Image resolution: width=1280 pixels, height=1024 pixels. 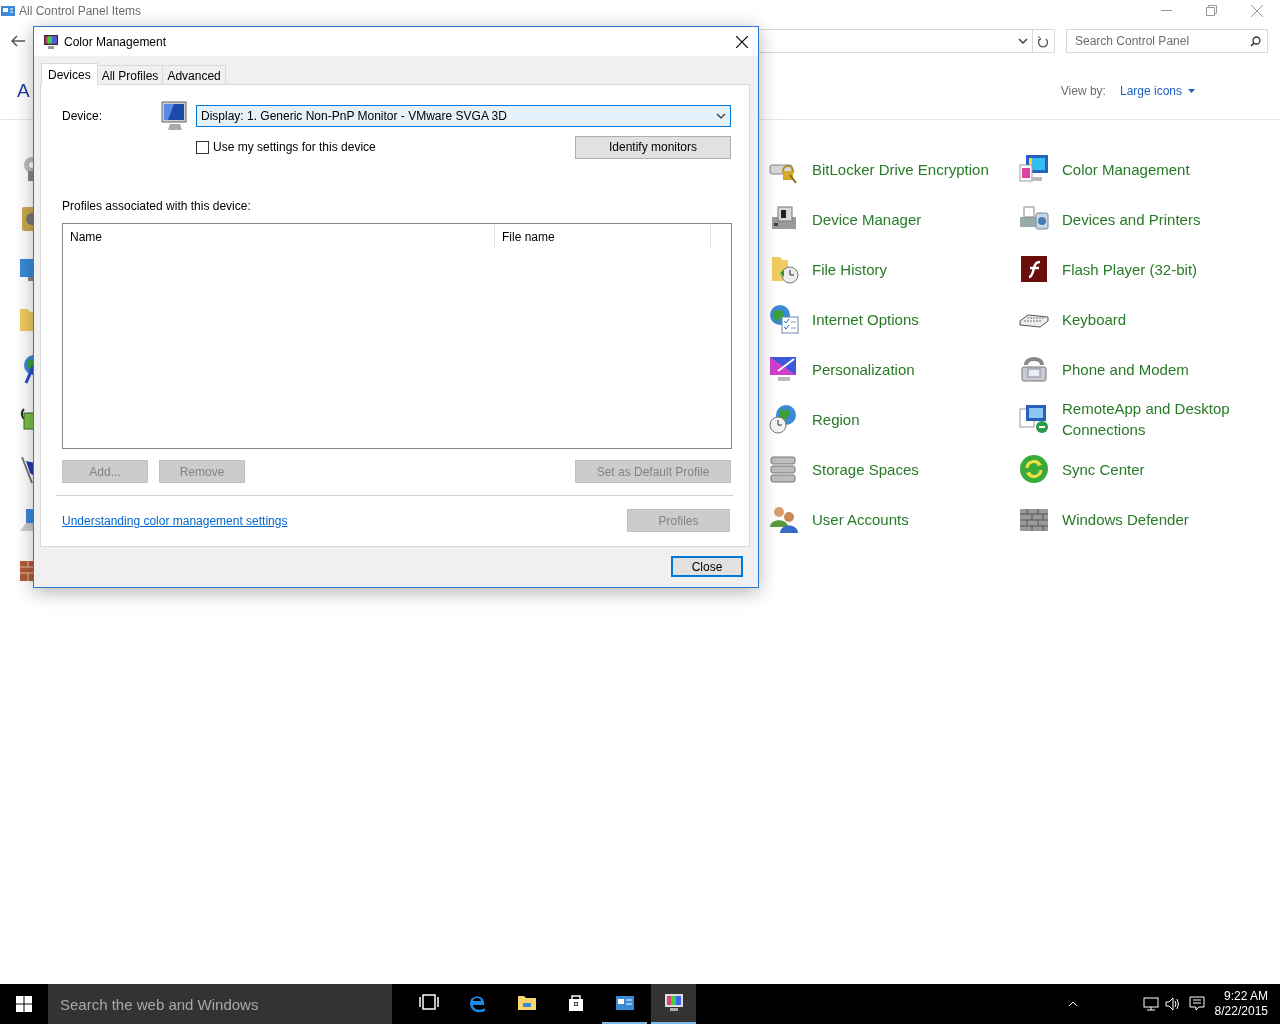 I want to click on dialog-title: Color Management, so click(x=115, y=41).